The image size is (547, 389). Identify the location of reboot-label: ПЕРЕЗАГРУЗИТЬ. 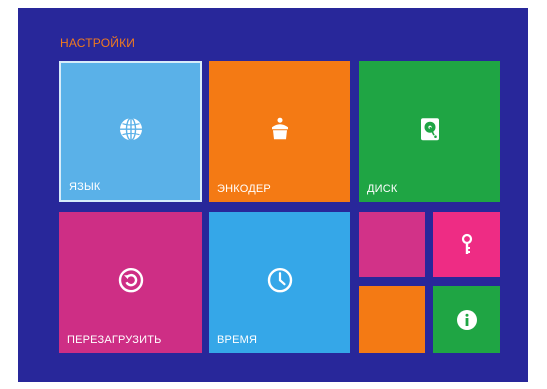
(114, 340).